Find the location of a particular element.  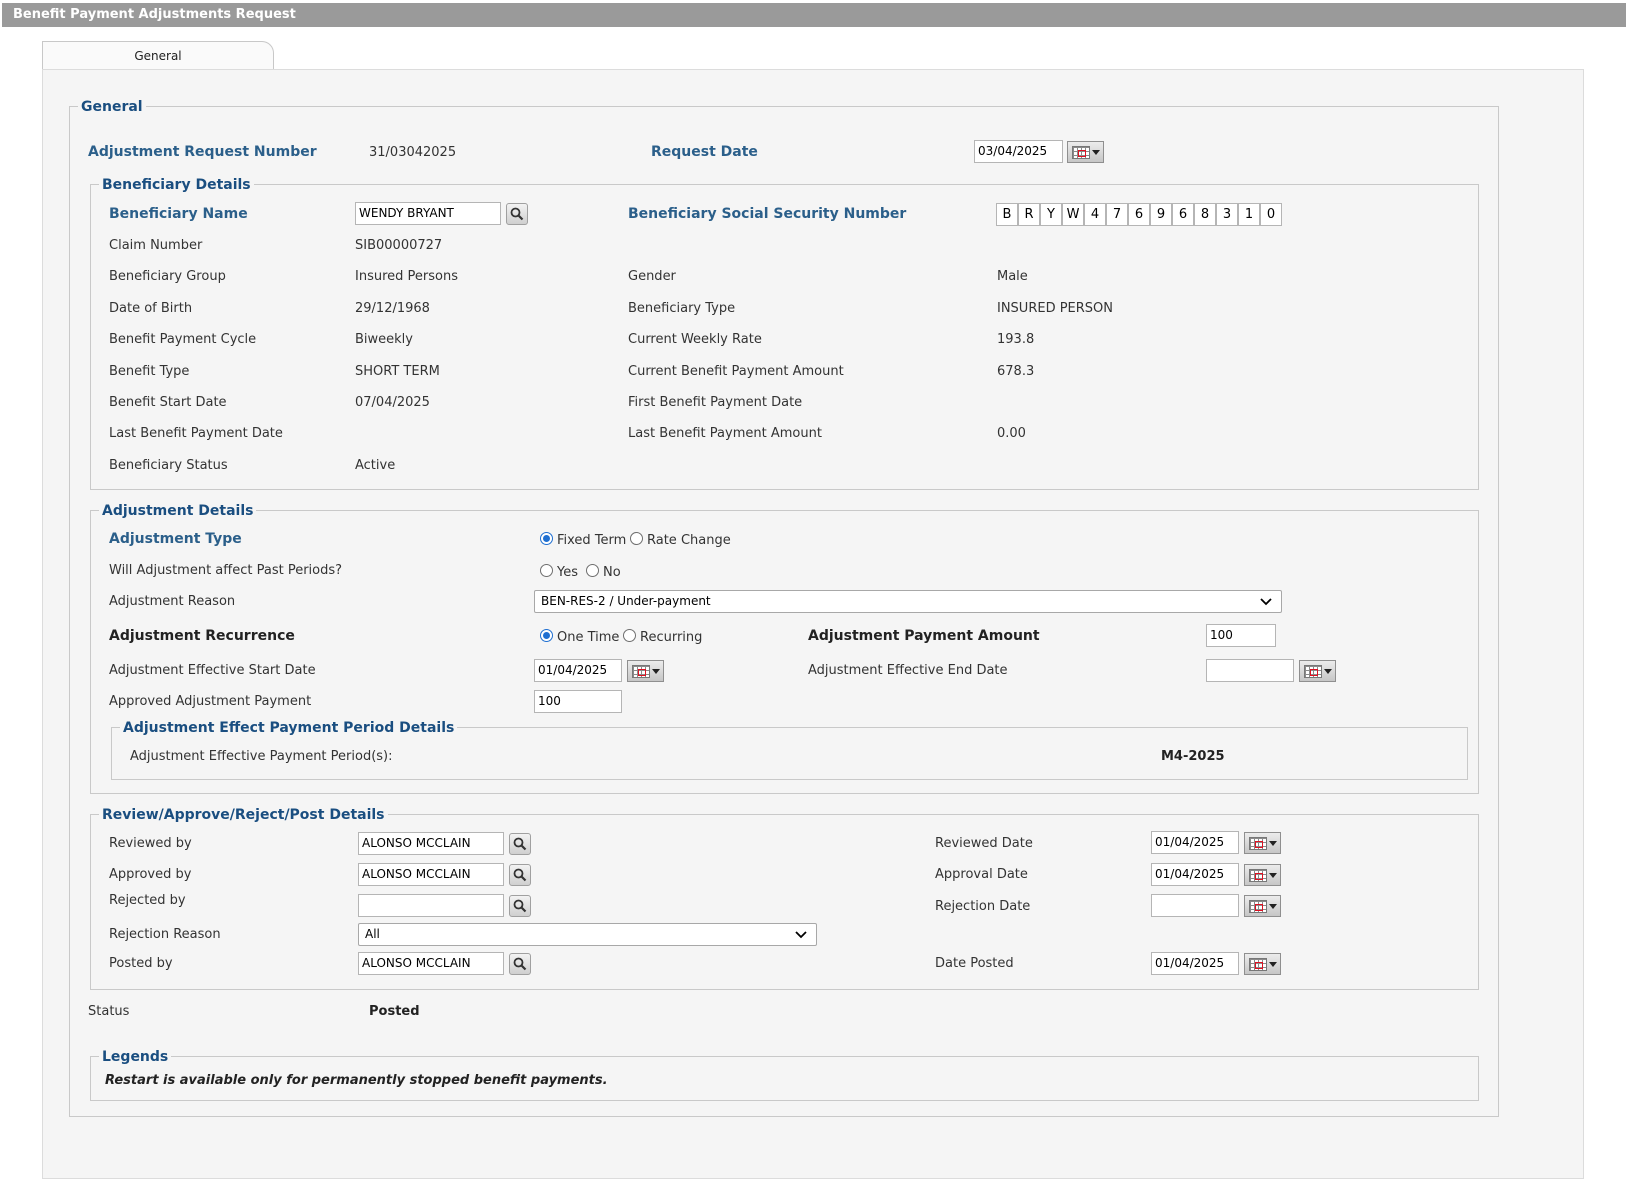

past-periods-no-label: No is located at coordinates (612, 572).